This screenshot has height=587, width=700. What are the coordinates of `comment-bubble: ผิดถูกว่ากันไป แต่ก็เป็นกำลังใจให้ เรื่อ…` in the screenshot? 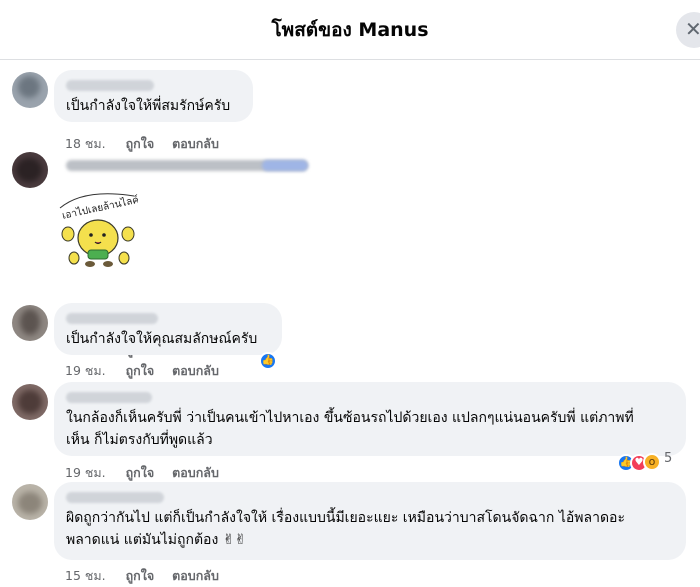 It's located at (370, 521).